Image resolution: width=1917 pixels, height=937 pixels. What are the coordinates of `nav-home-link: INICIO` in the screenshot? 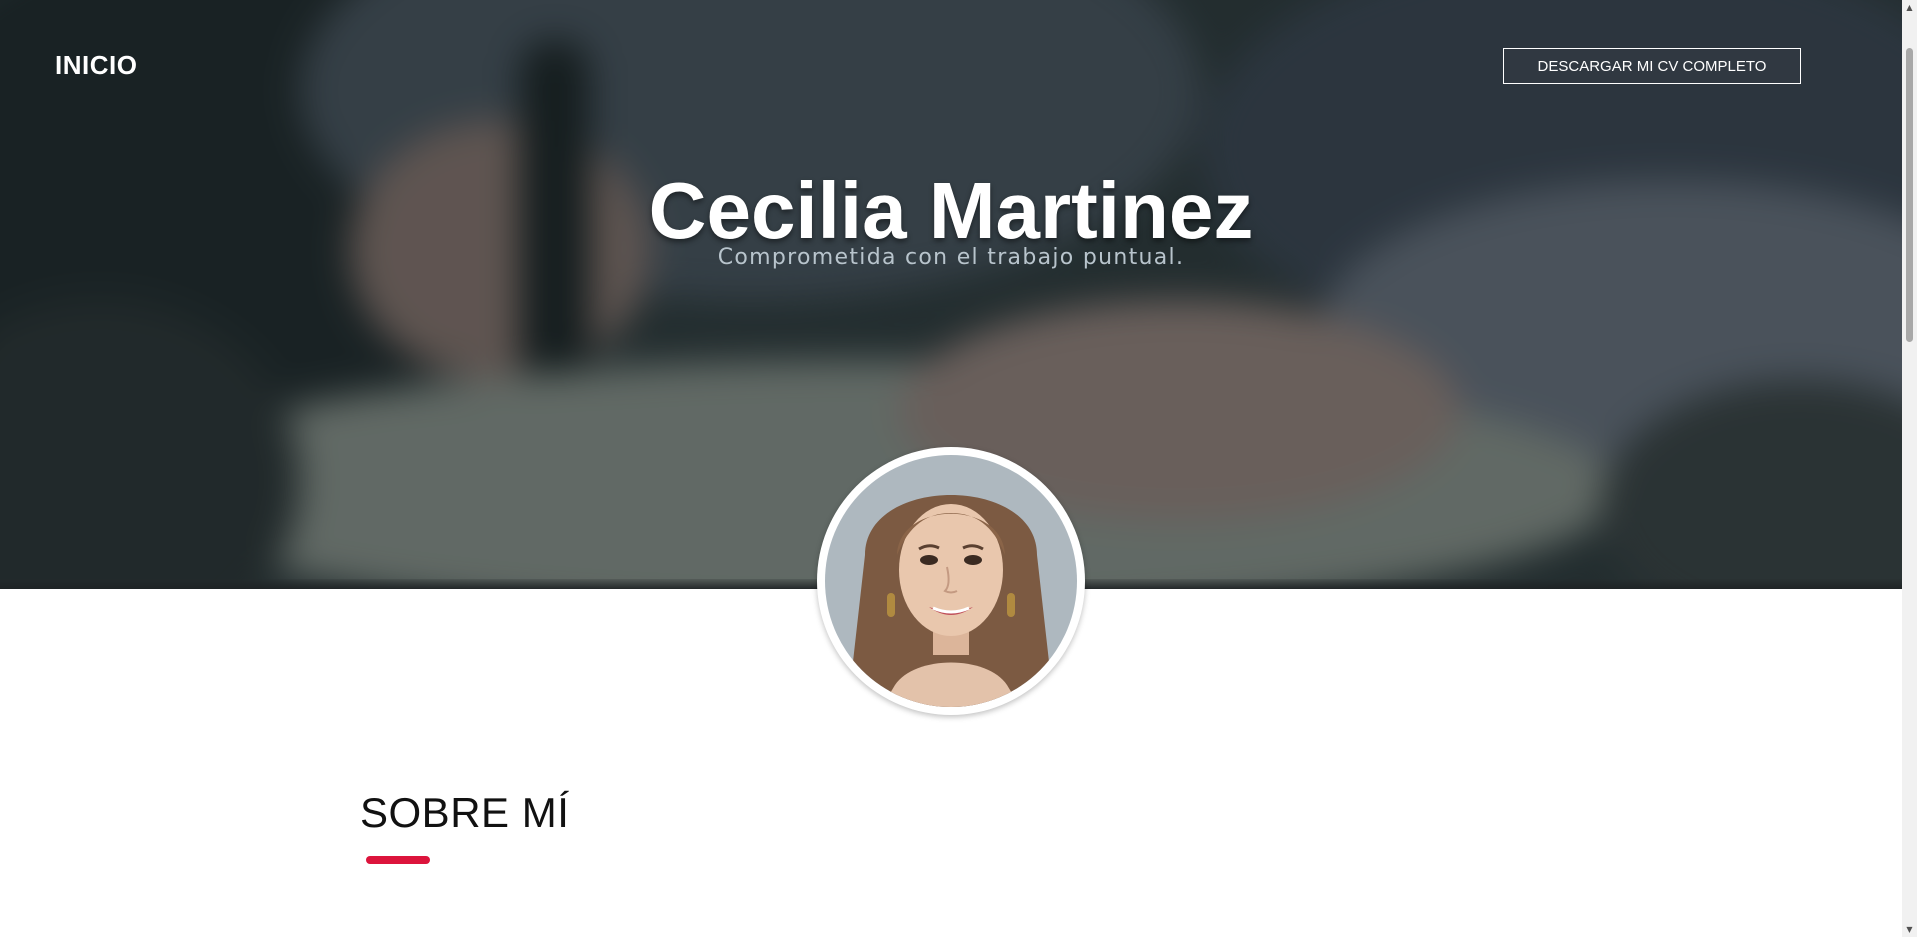 It's located at (96, 65).